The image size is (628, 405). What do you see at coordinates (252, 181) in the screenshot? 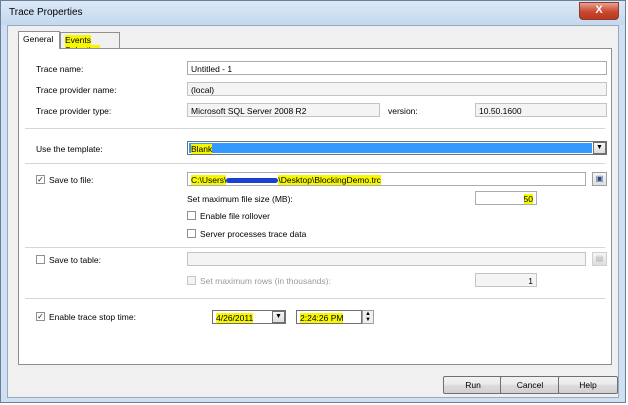
I see `redacted-username` at bounding box center [252, 181].